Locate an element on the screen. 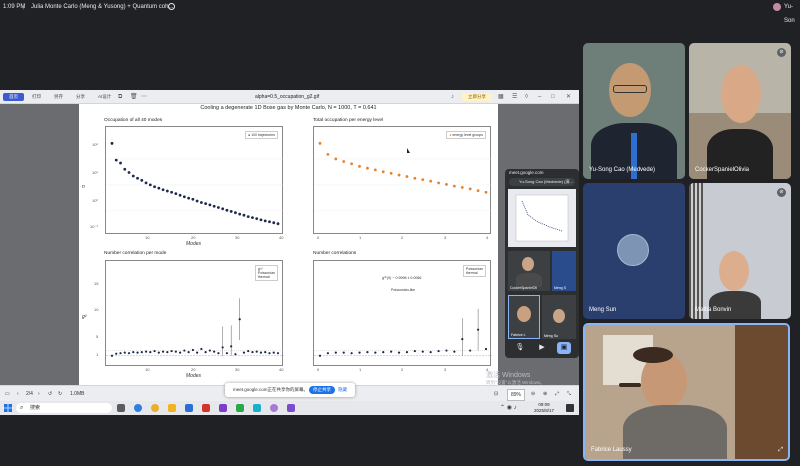  expand-icon: ⤢ is located at coordinates (780, 450).